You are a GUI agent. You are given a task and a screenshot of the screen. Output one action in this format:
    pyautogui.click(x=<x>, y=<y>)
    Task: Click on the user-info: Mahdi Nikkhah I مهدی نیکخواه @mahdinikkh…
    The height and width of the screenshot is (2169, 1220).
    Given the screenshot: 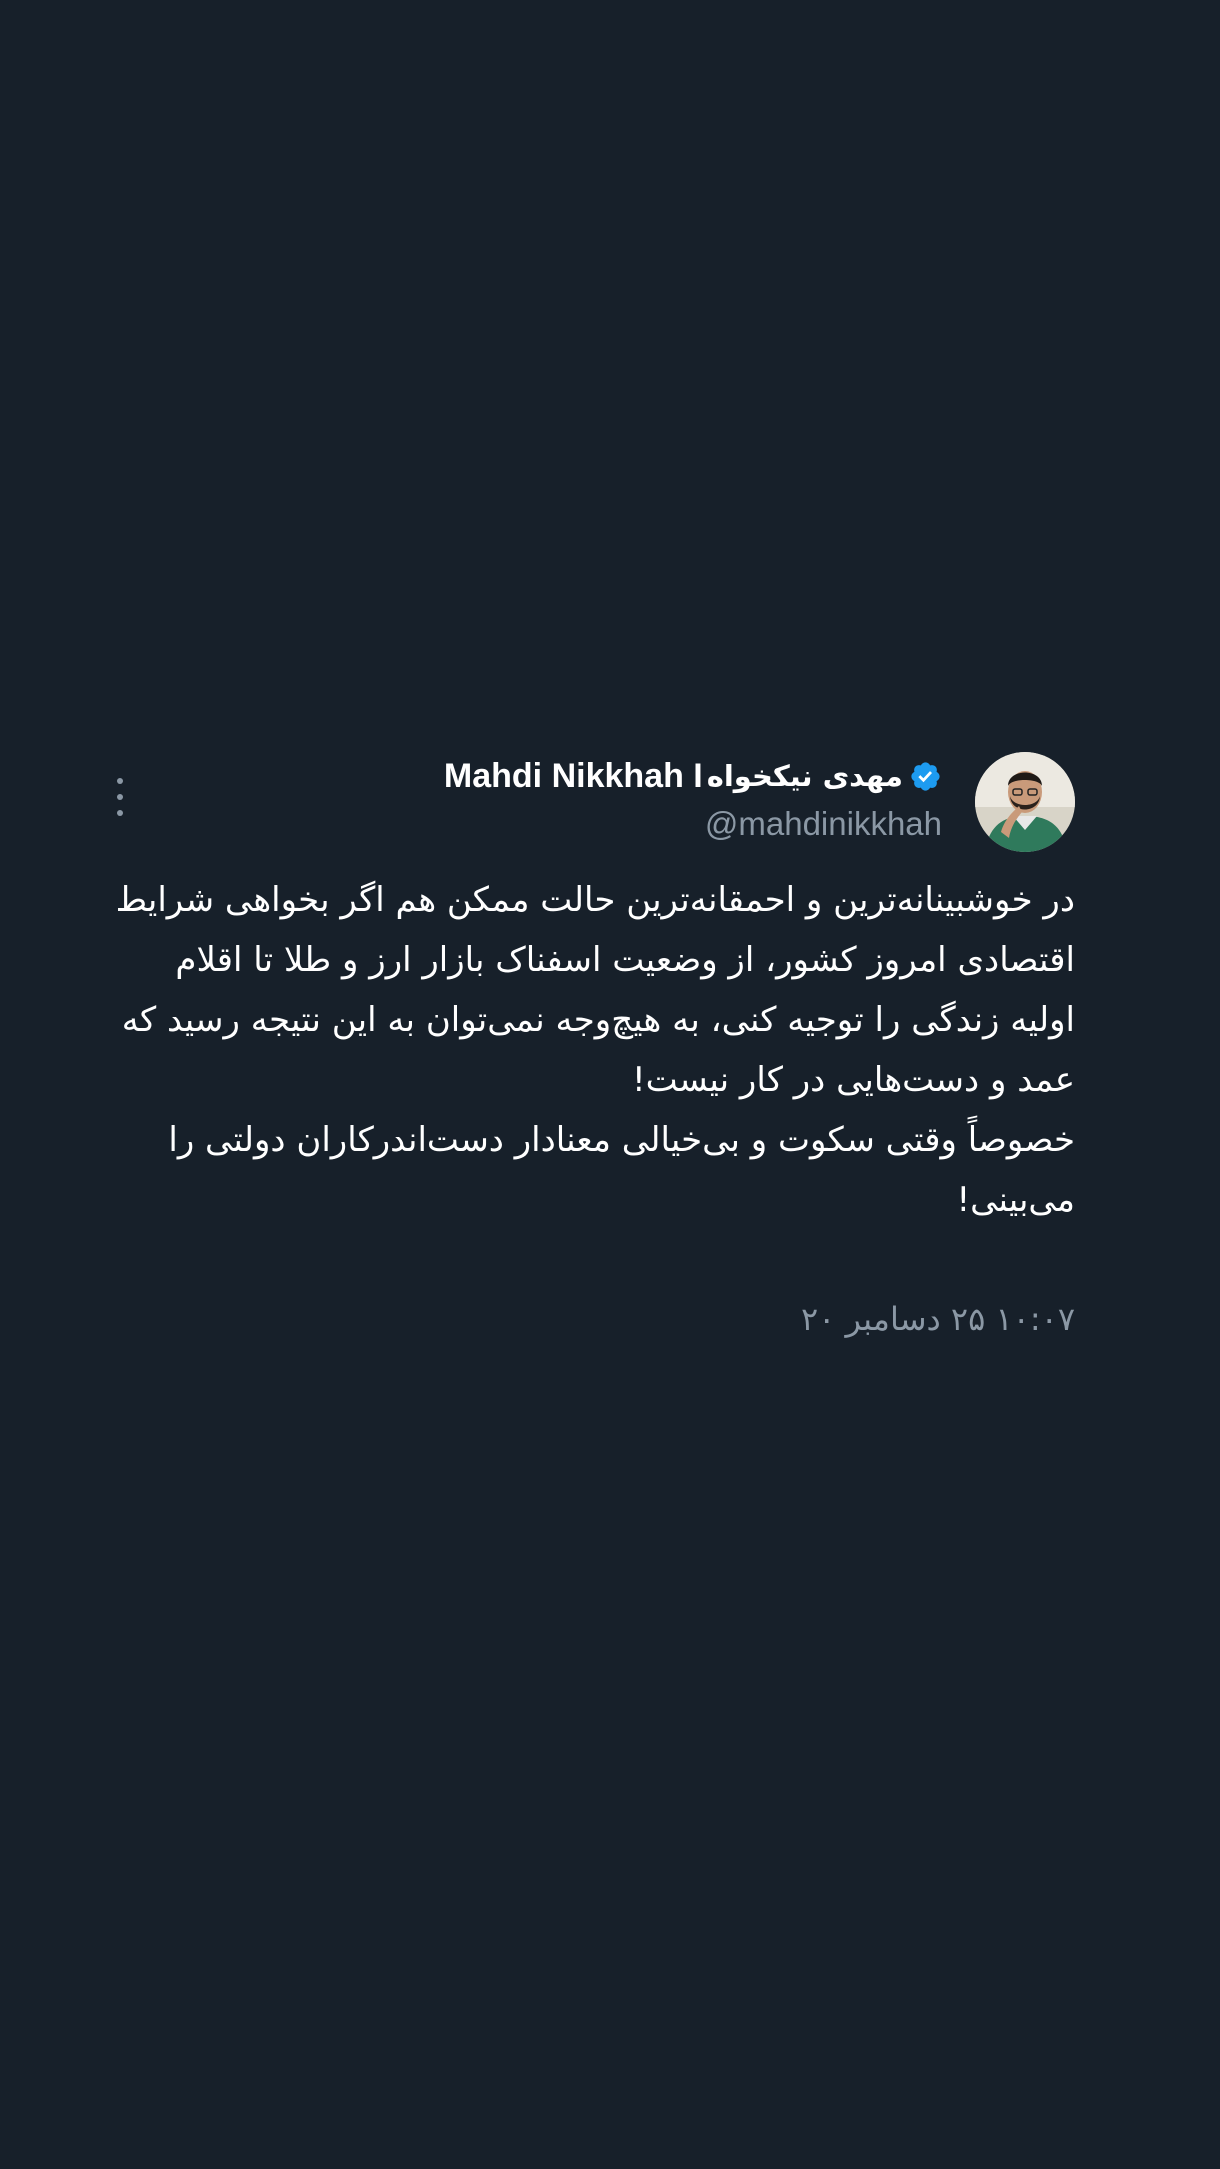 What is the action you would take?
    pyautogui.click(x=693, y=802)
    